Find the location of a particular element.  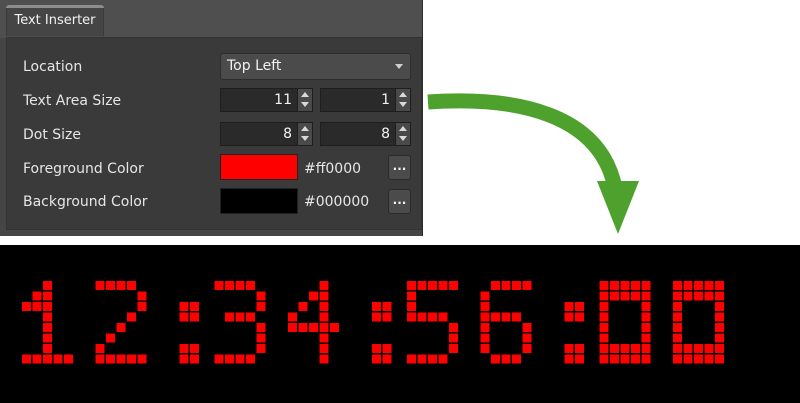

curved-arrow-down-icon is located at coordinates (533, 163).